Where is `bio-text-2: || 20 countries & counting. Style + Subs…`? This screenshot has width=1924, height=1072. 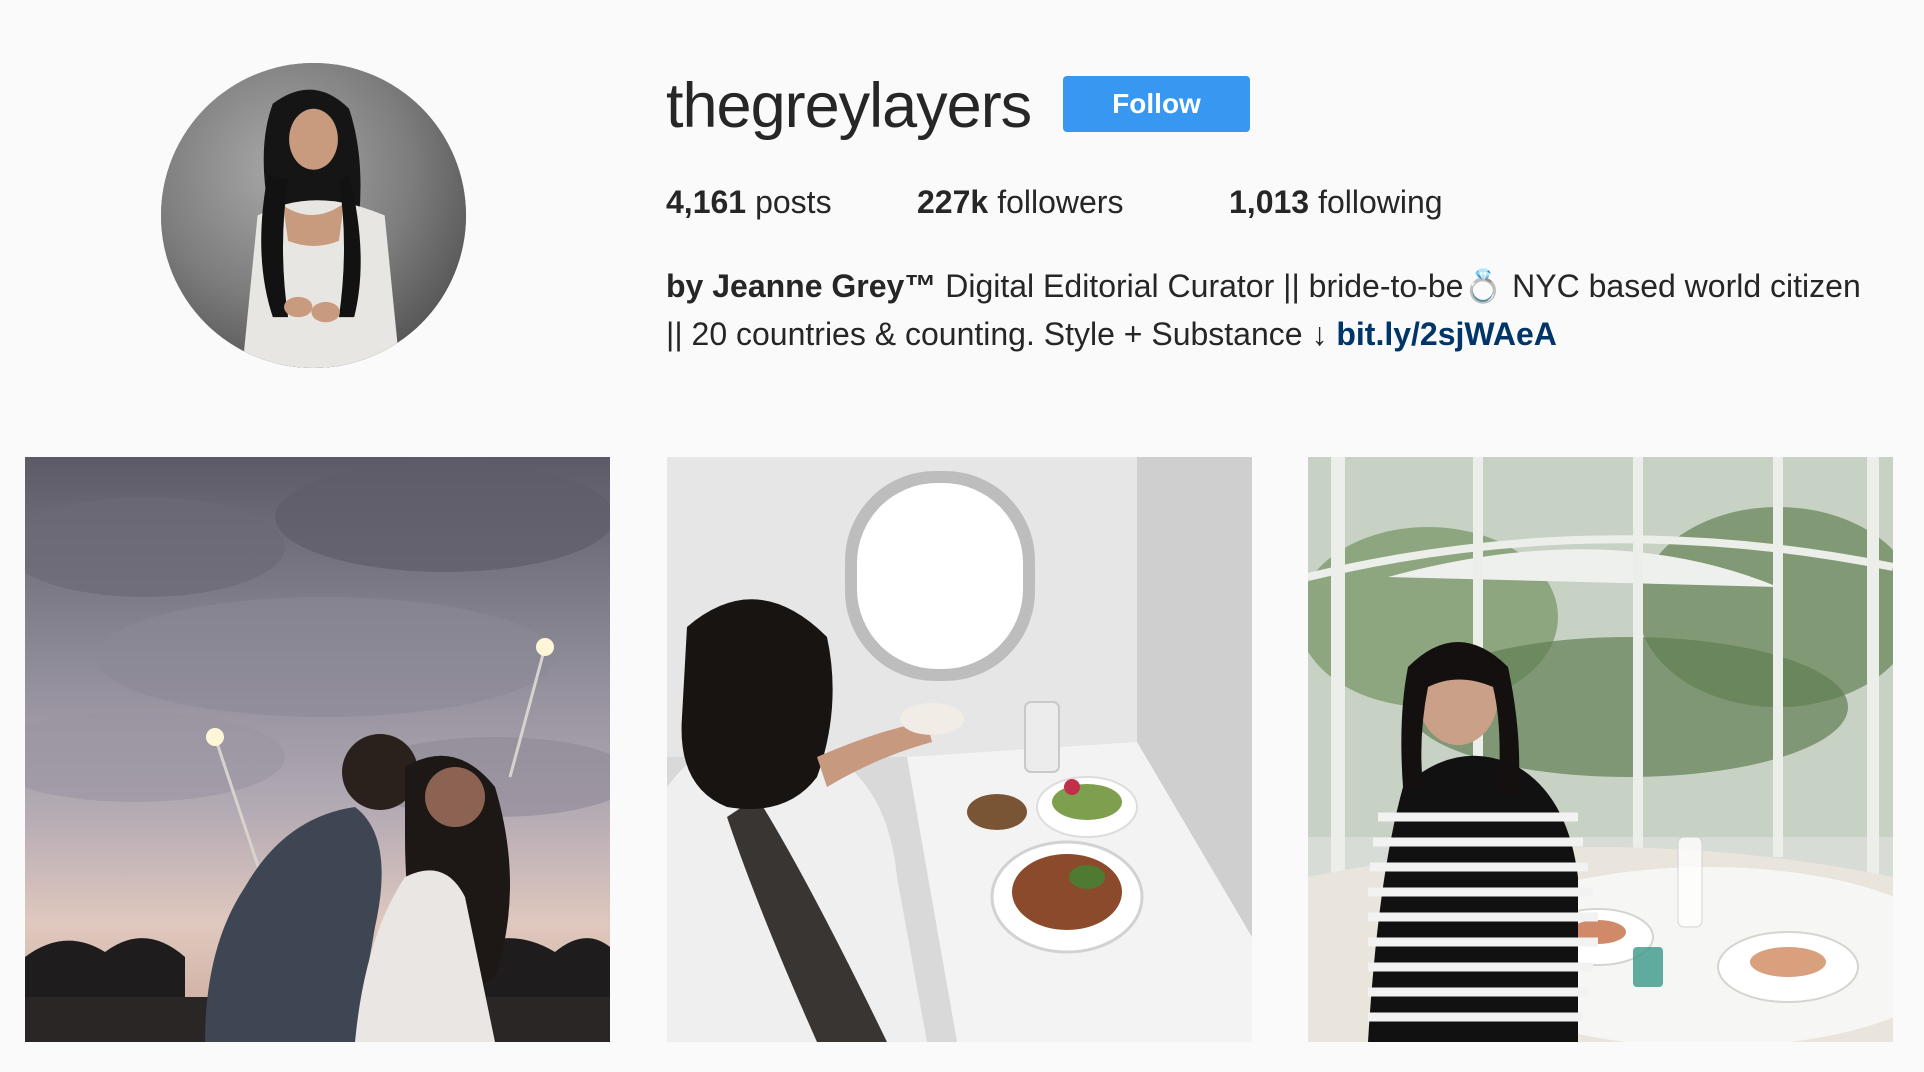
bio-text-2: || 20 countries & counting. Style + Subs… is located at coordinates (1001, 334).